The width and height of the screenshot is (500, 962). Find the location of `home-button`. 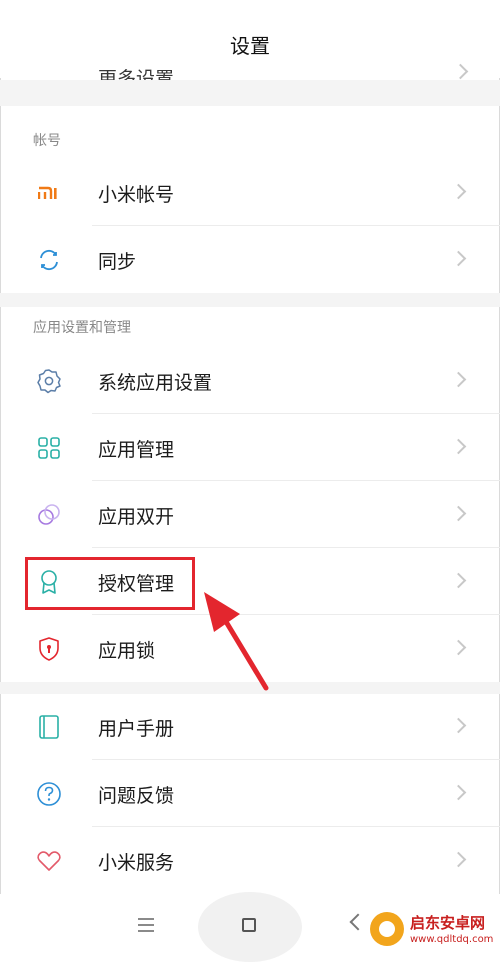

home-button is located at coordinates (249, 925).